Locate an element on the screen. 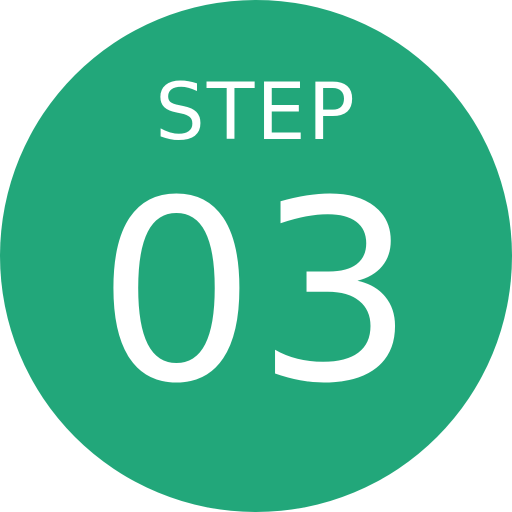  step-label: STEP is located at coordinates (256, 113).